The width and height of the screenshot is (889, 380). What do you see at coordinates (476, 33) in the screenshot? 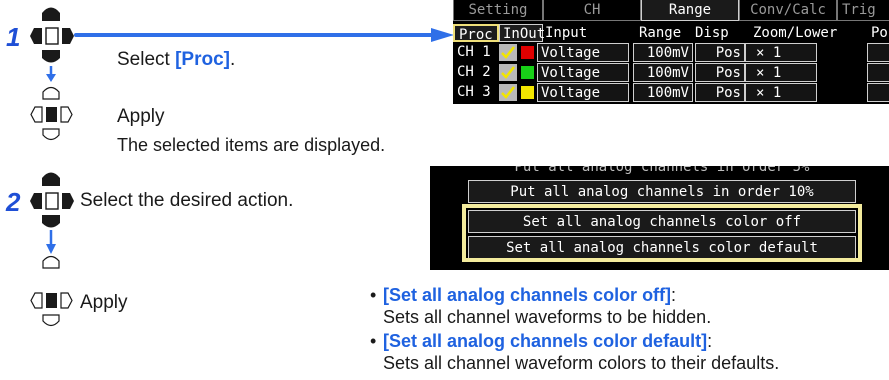
I see `proc-header: Proc` at bounding box center [476, 33].